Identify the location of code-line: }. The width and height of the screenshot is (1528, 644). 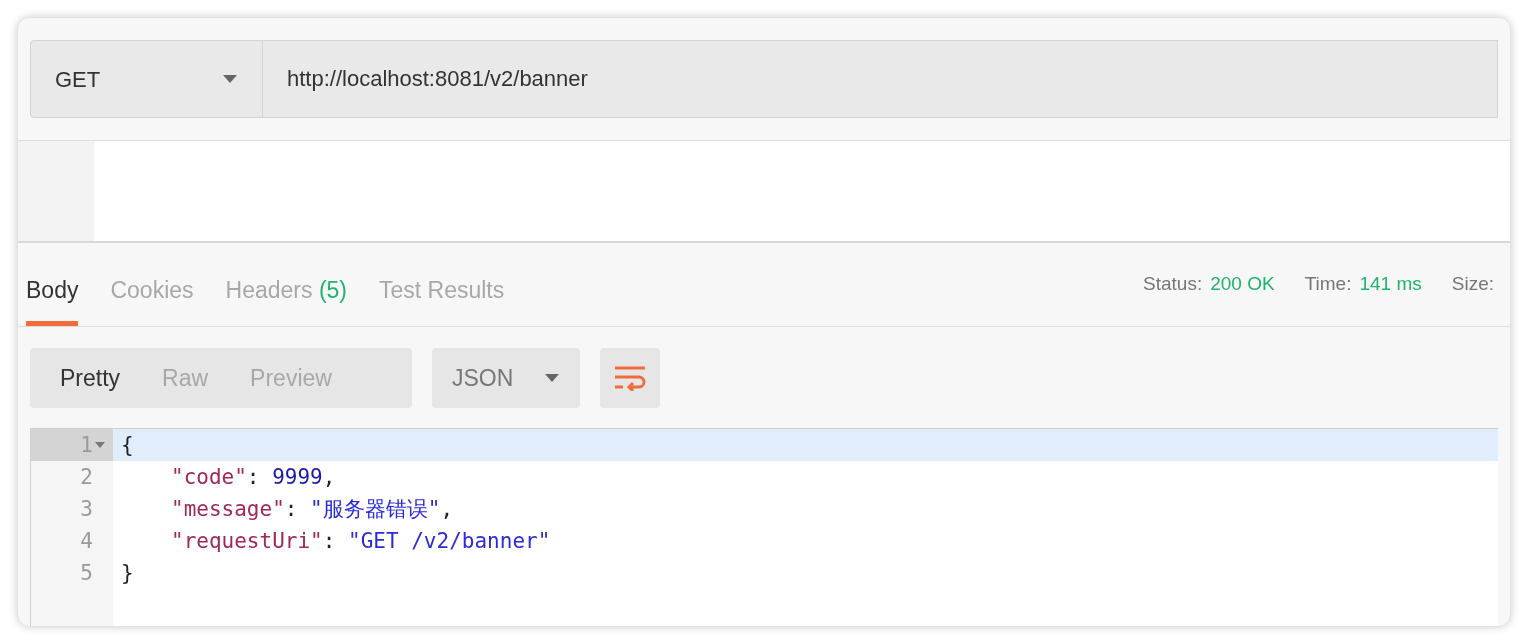
(127, 573).